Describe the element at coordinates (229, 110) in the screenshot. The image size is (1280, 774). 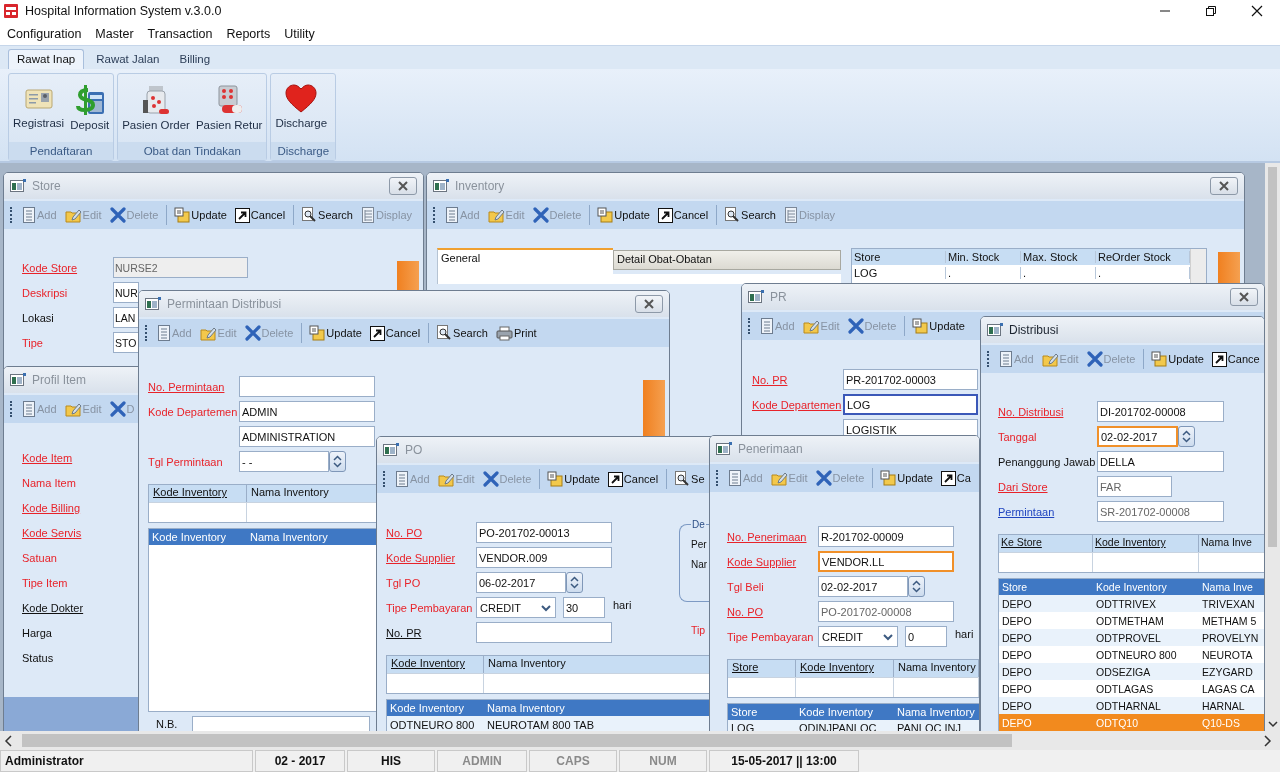
I see `ribbon-button: Pasien Retur` at that location.